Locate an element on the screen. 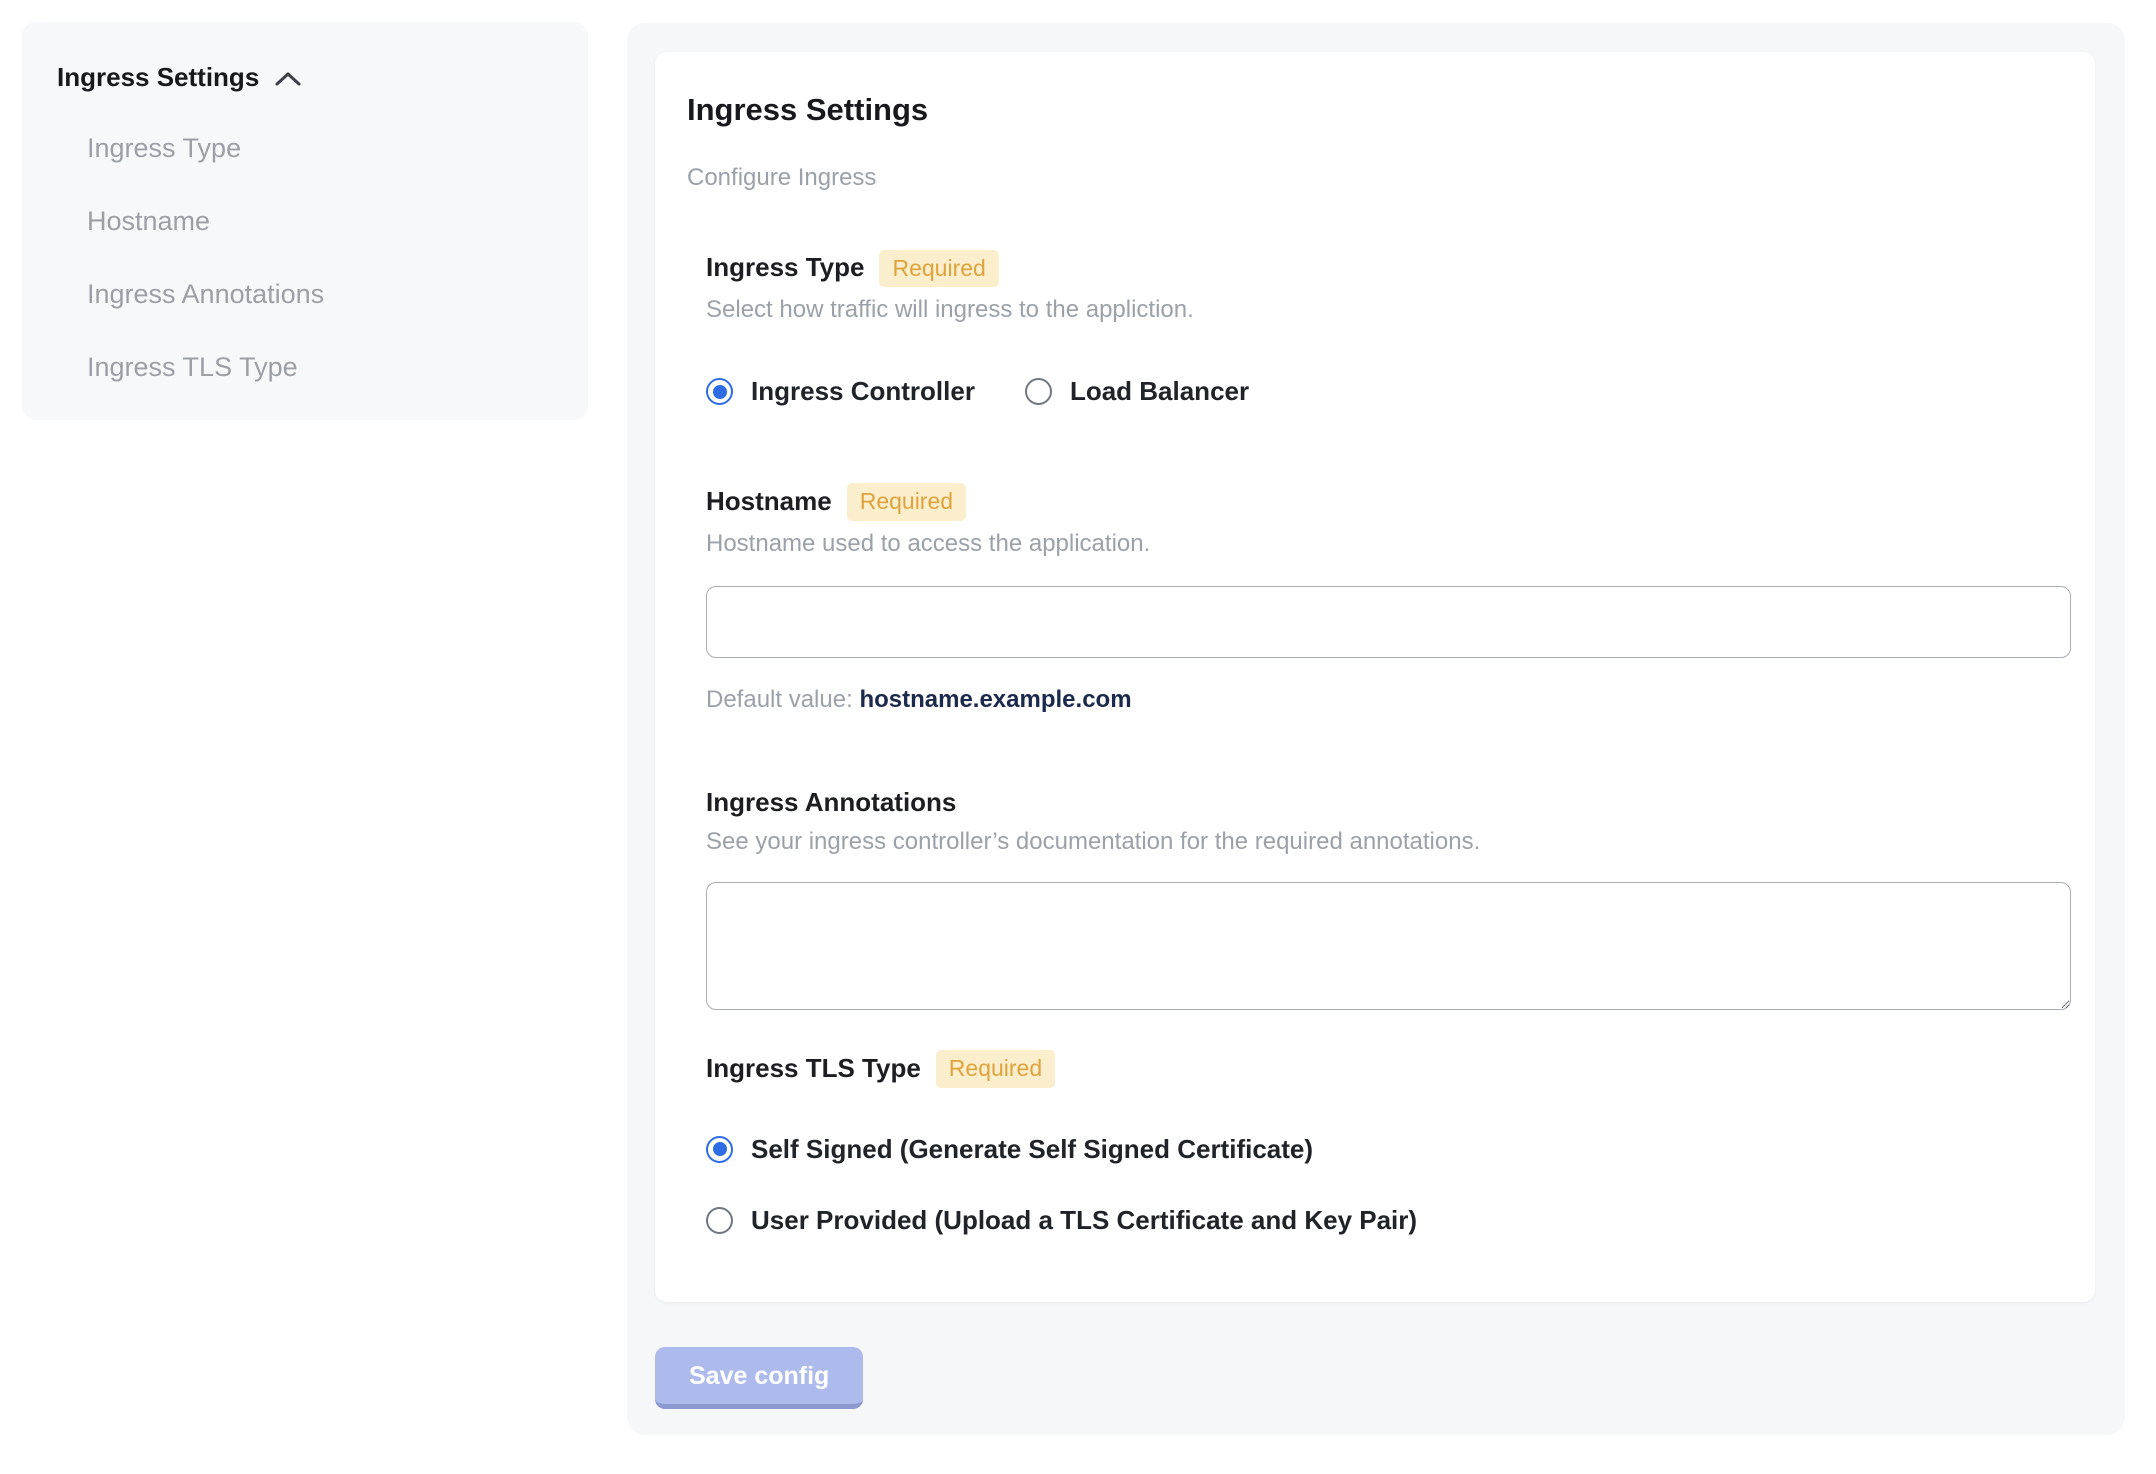 This screenshot has width=2156, height=1474. sidebar-item-hostname: Hostname is located at coordinates (305, 221).